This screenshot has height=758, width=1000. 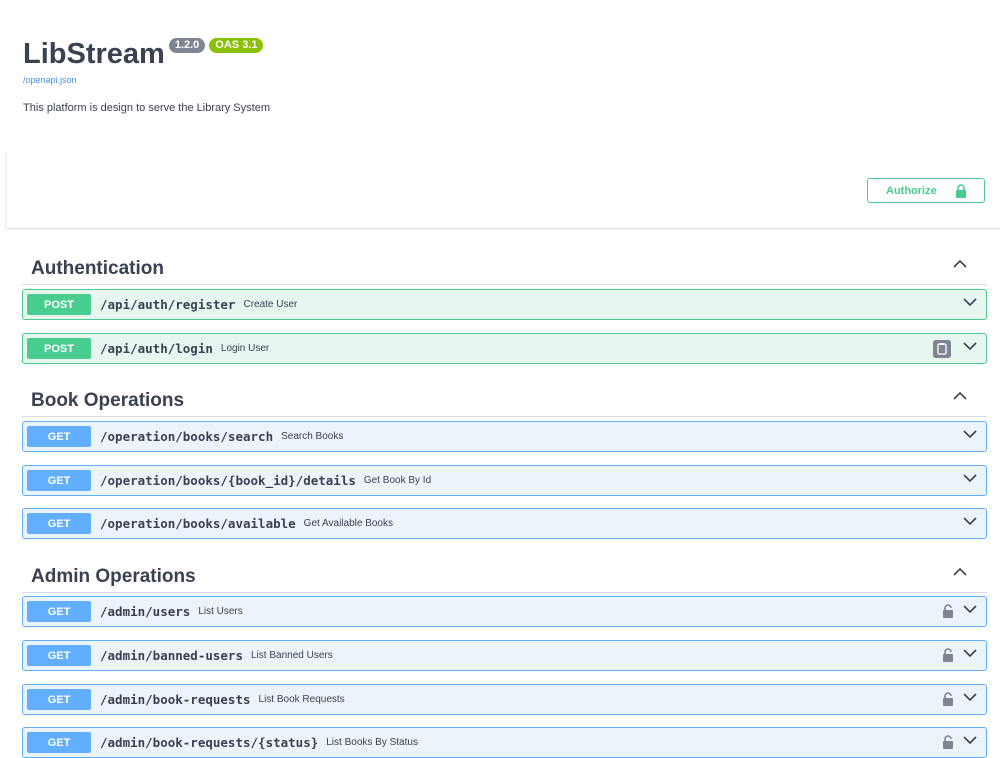 What do you see at coordinates (168, 304) in the screenshot?
I see `operation-path: /api/auth/register` at bounding box center [168, 304].